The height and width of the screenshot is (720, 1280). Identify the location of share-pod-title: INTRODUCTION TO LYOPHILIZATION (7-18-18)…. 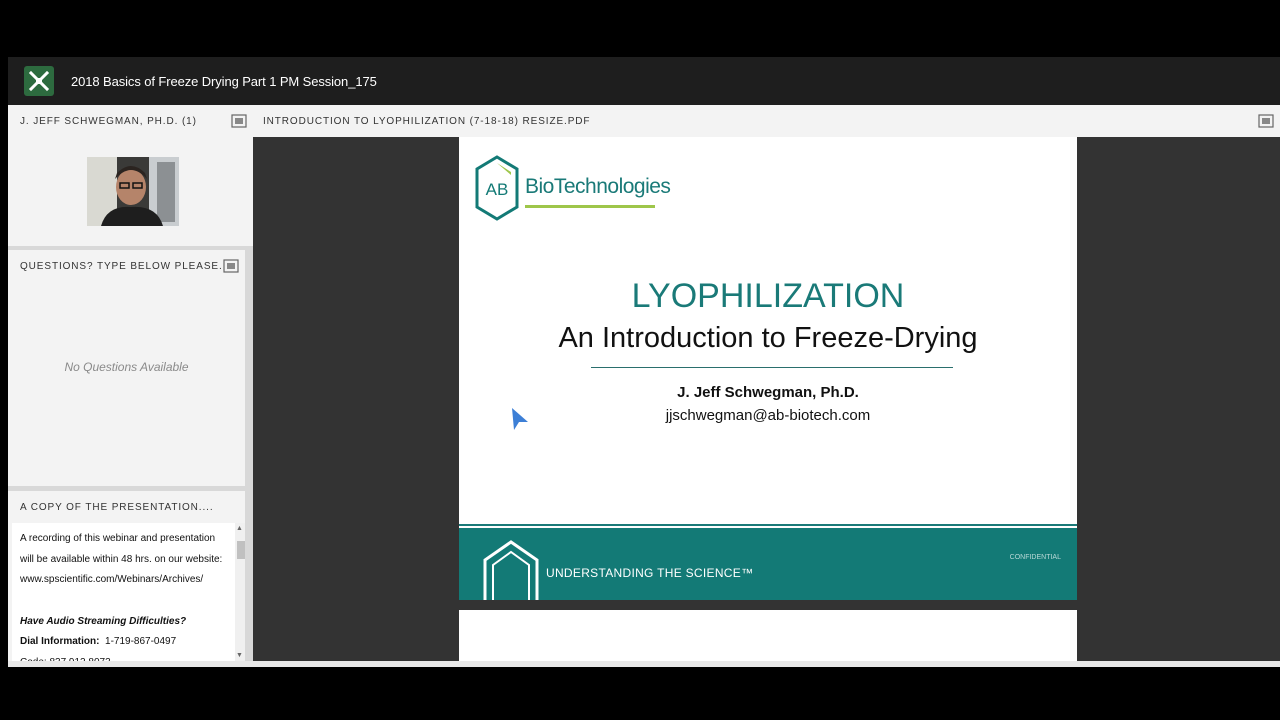
(427, 121).